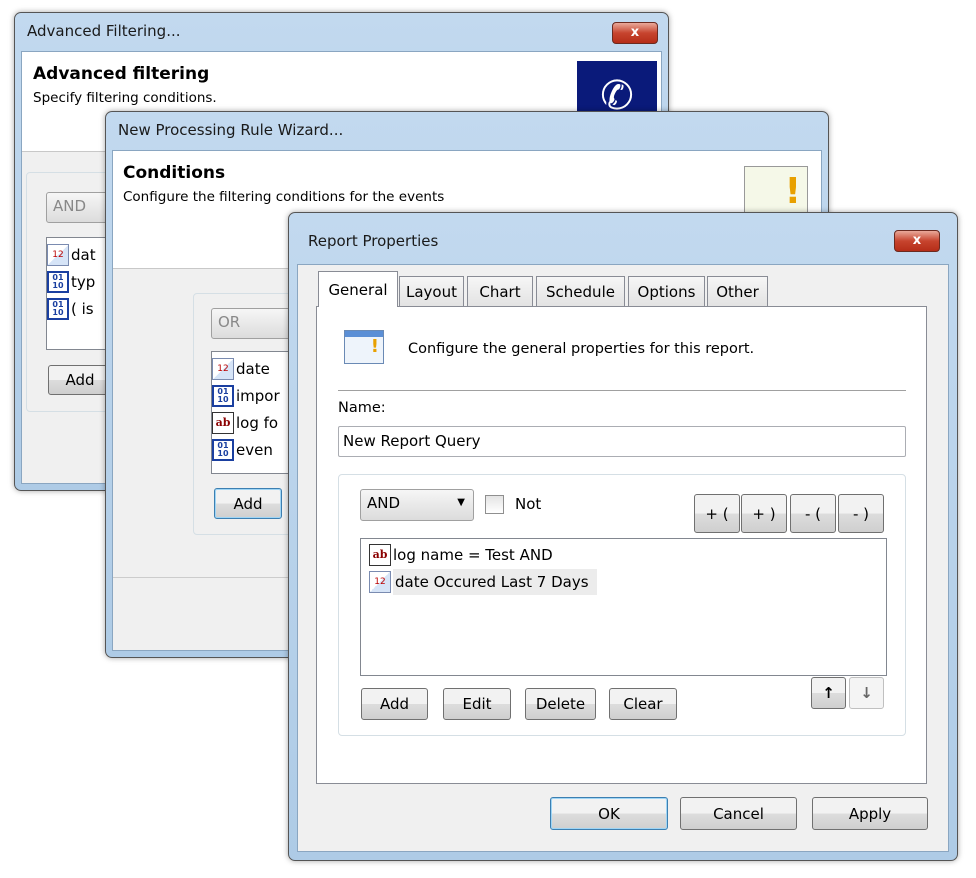 This screenshot has width=976, height=878. What do you see at coordinates (477, 704) in the screenshot?
I see `edit-button: Edit` at bounding box center [477, 704].